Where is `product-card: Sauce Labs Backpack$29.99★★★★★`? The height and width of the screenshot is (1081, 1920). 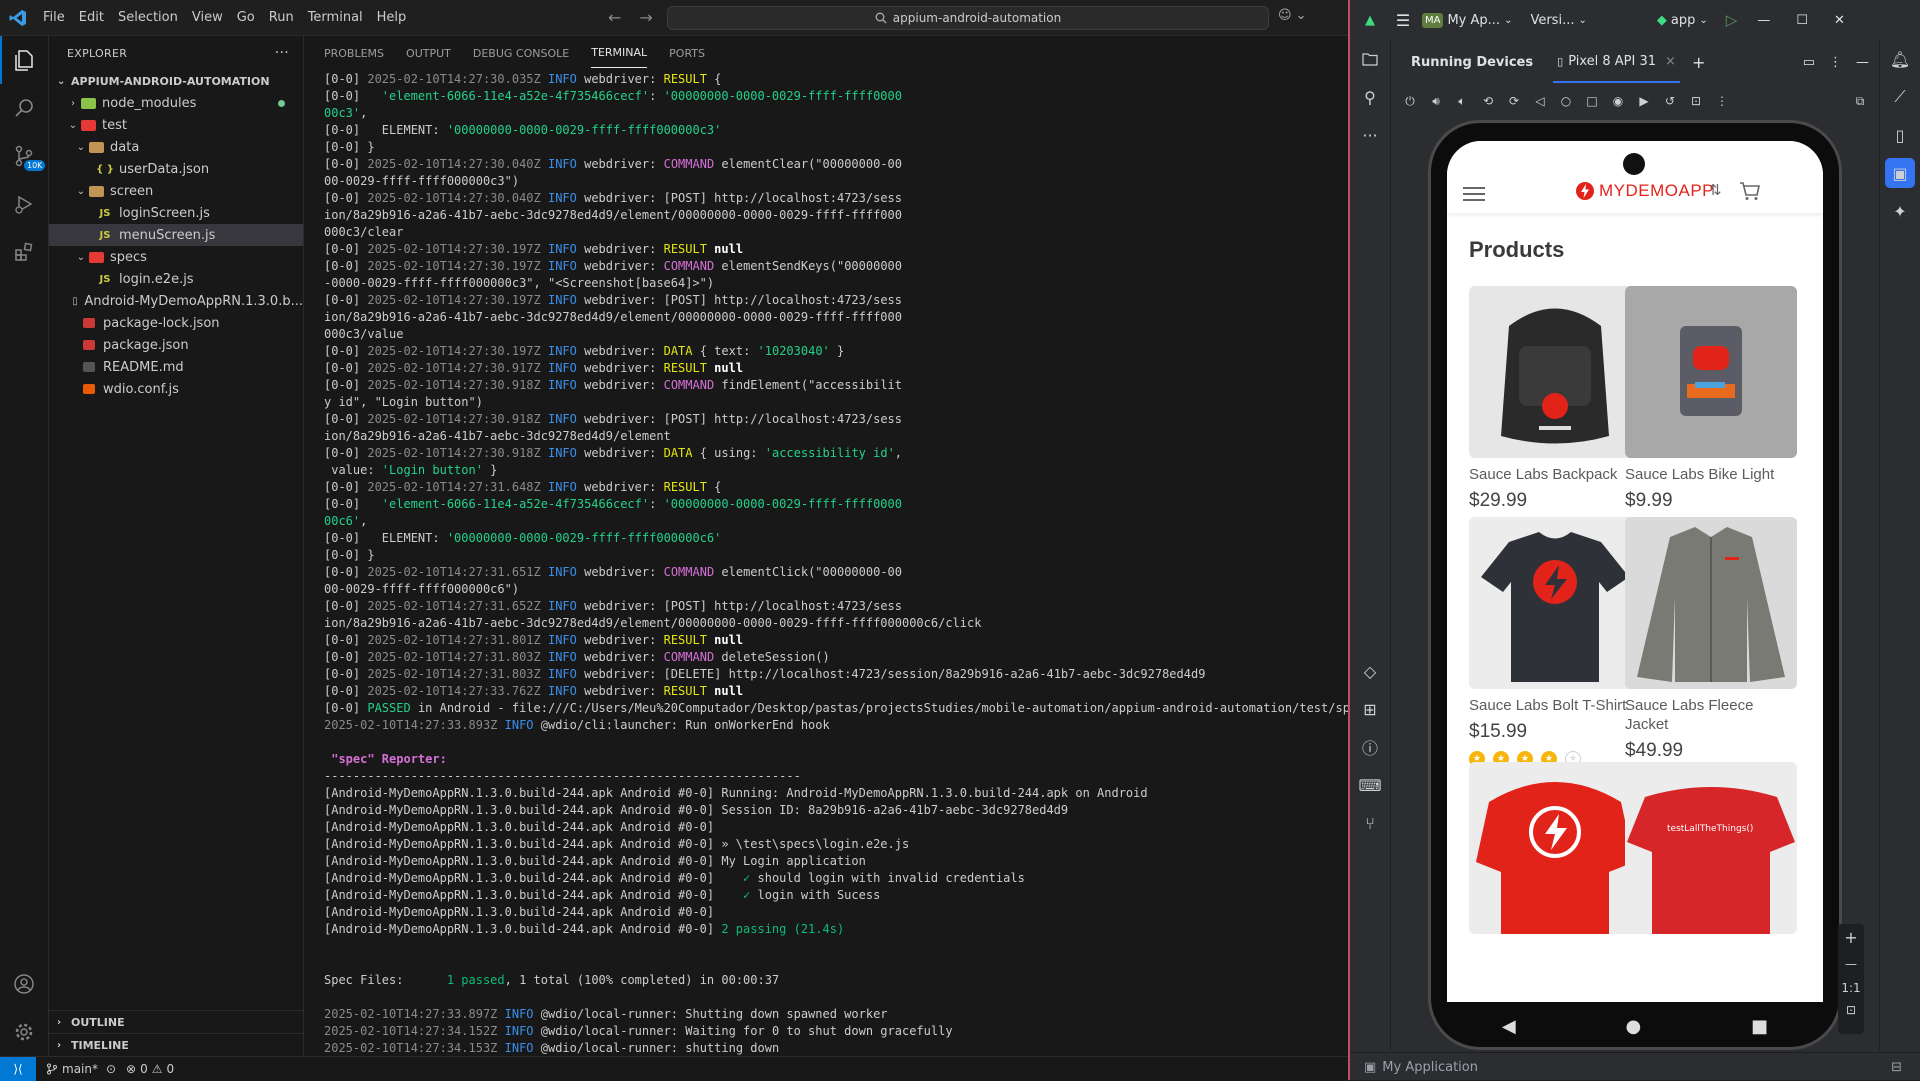
product-card: Sauce Labs Backpack$29.99★★★★★ is located at coordinates (1555, 411).